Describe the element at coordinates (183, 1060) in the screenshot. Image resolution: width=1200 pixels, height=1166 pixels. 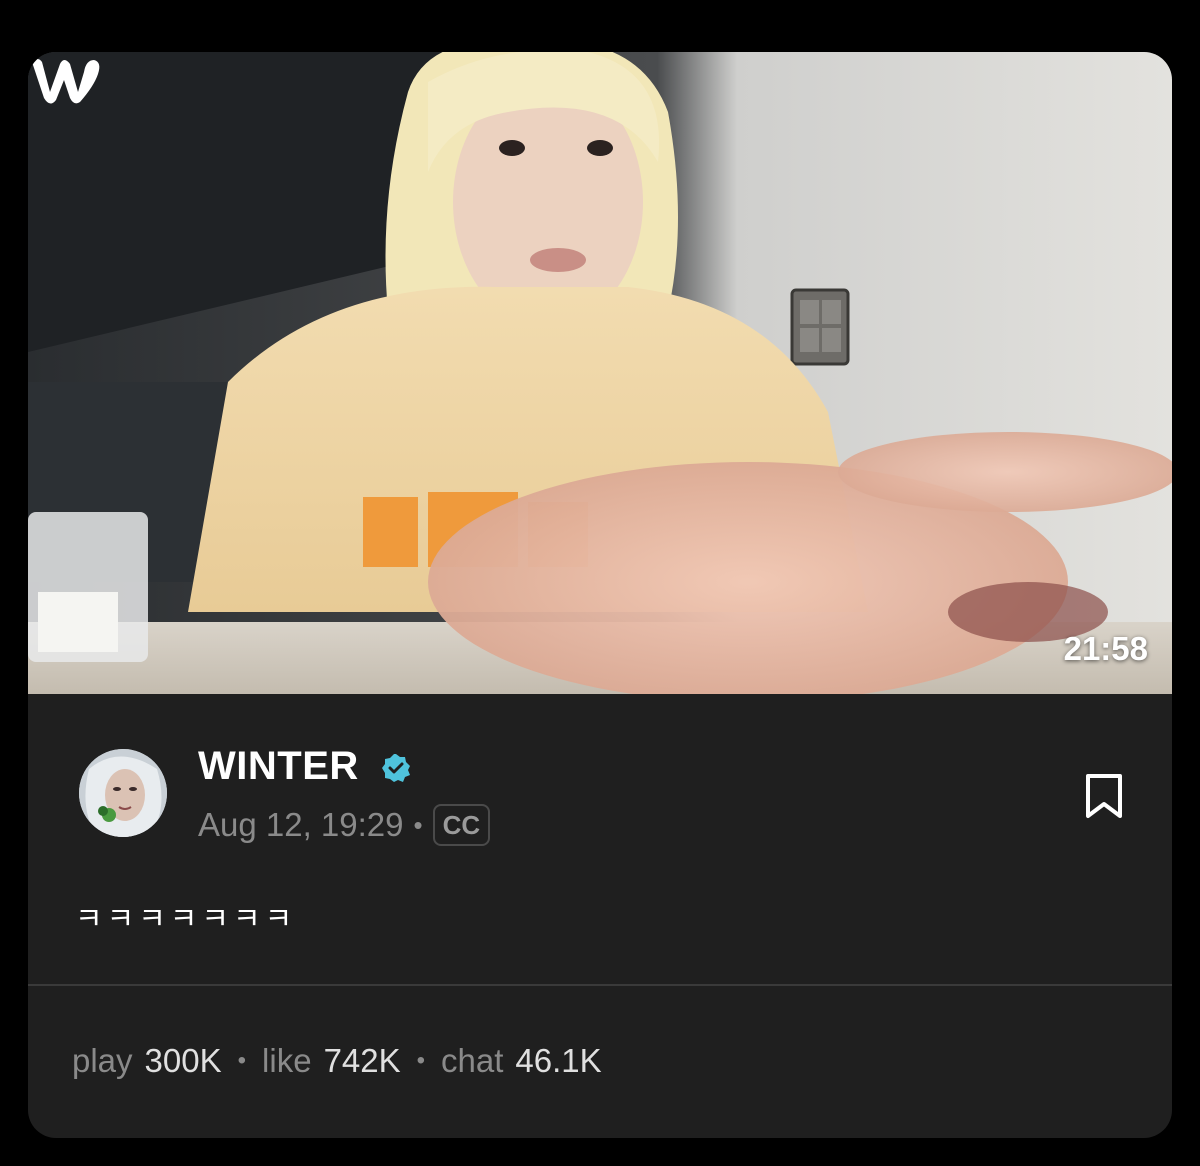
I see `play-count: 300K` at that location.